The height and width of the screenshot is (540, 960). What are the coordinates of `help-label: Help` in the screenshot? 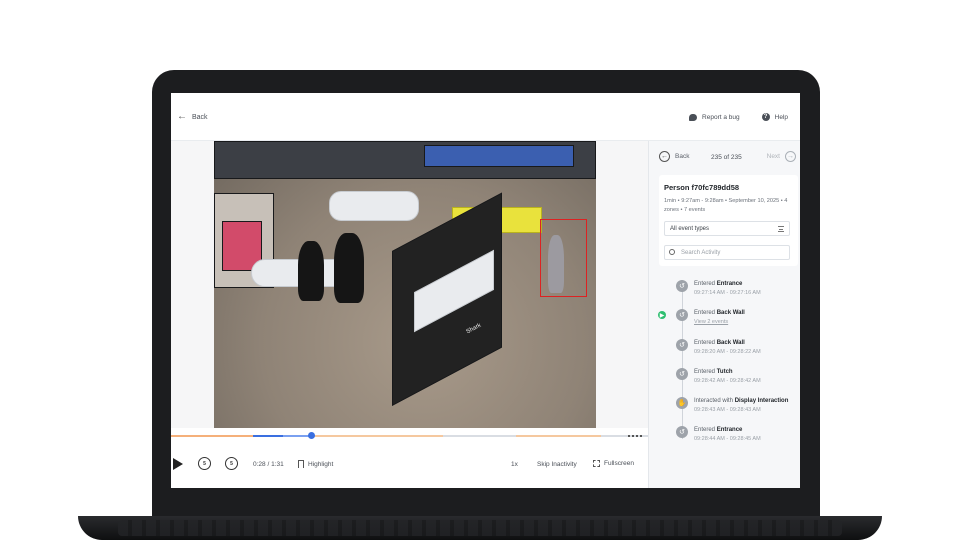 It's located at (781, 117).